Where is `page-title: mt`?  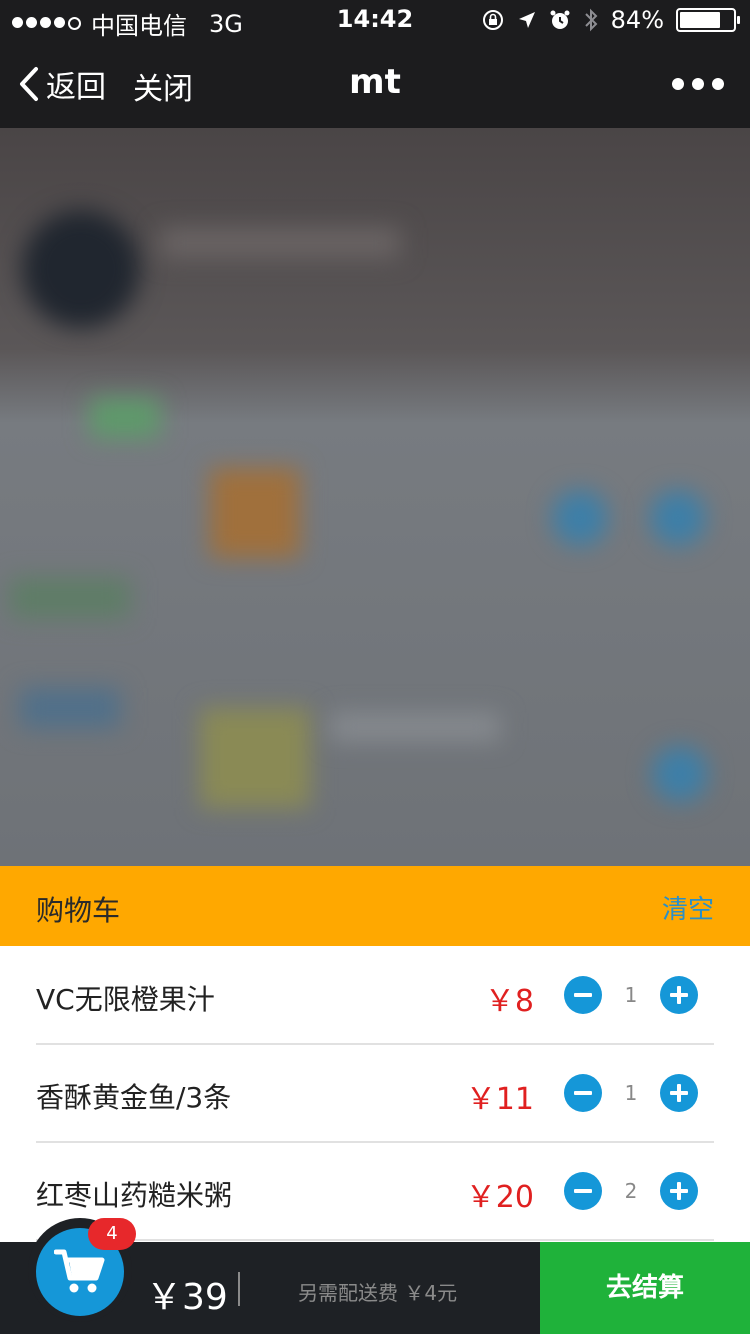
page-title: mt is located at coordinates (375, 82).